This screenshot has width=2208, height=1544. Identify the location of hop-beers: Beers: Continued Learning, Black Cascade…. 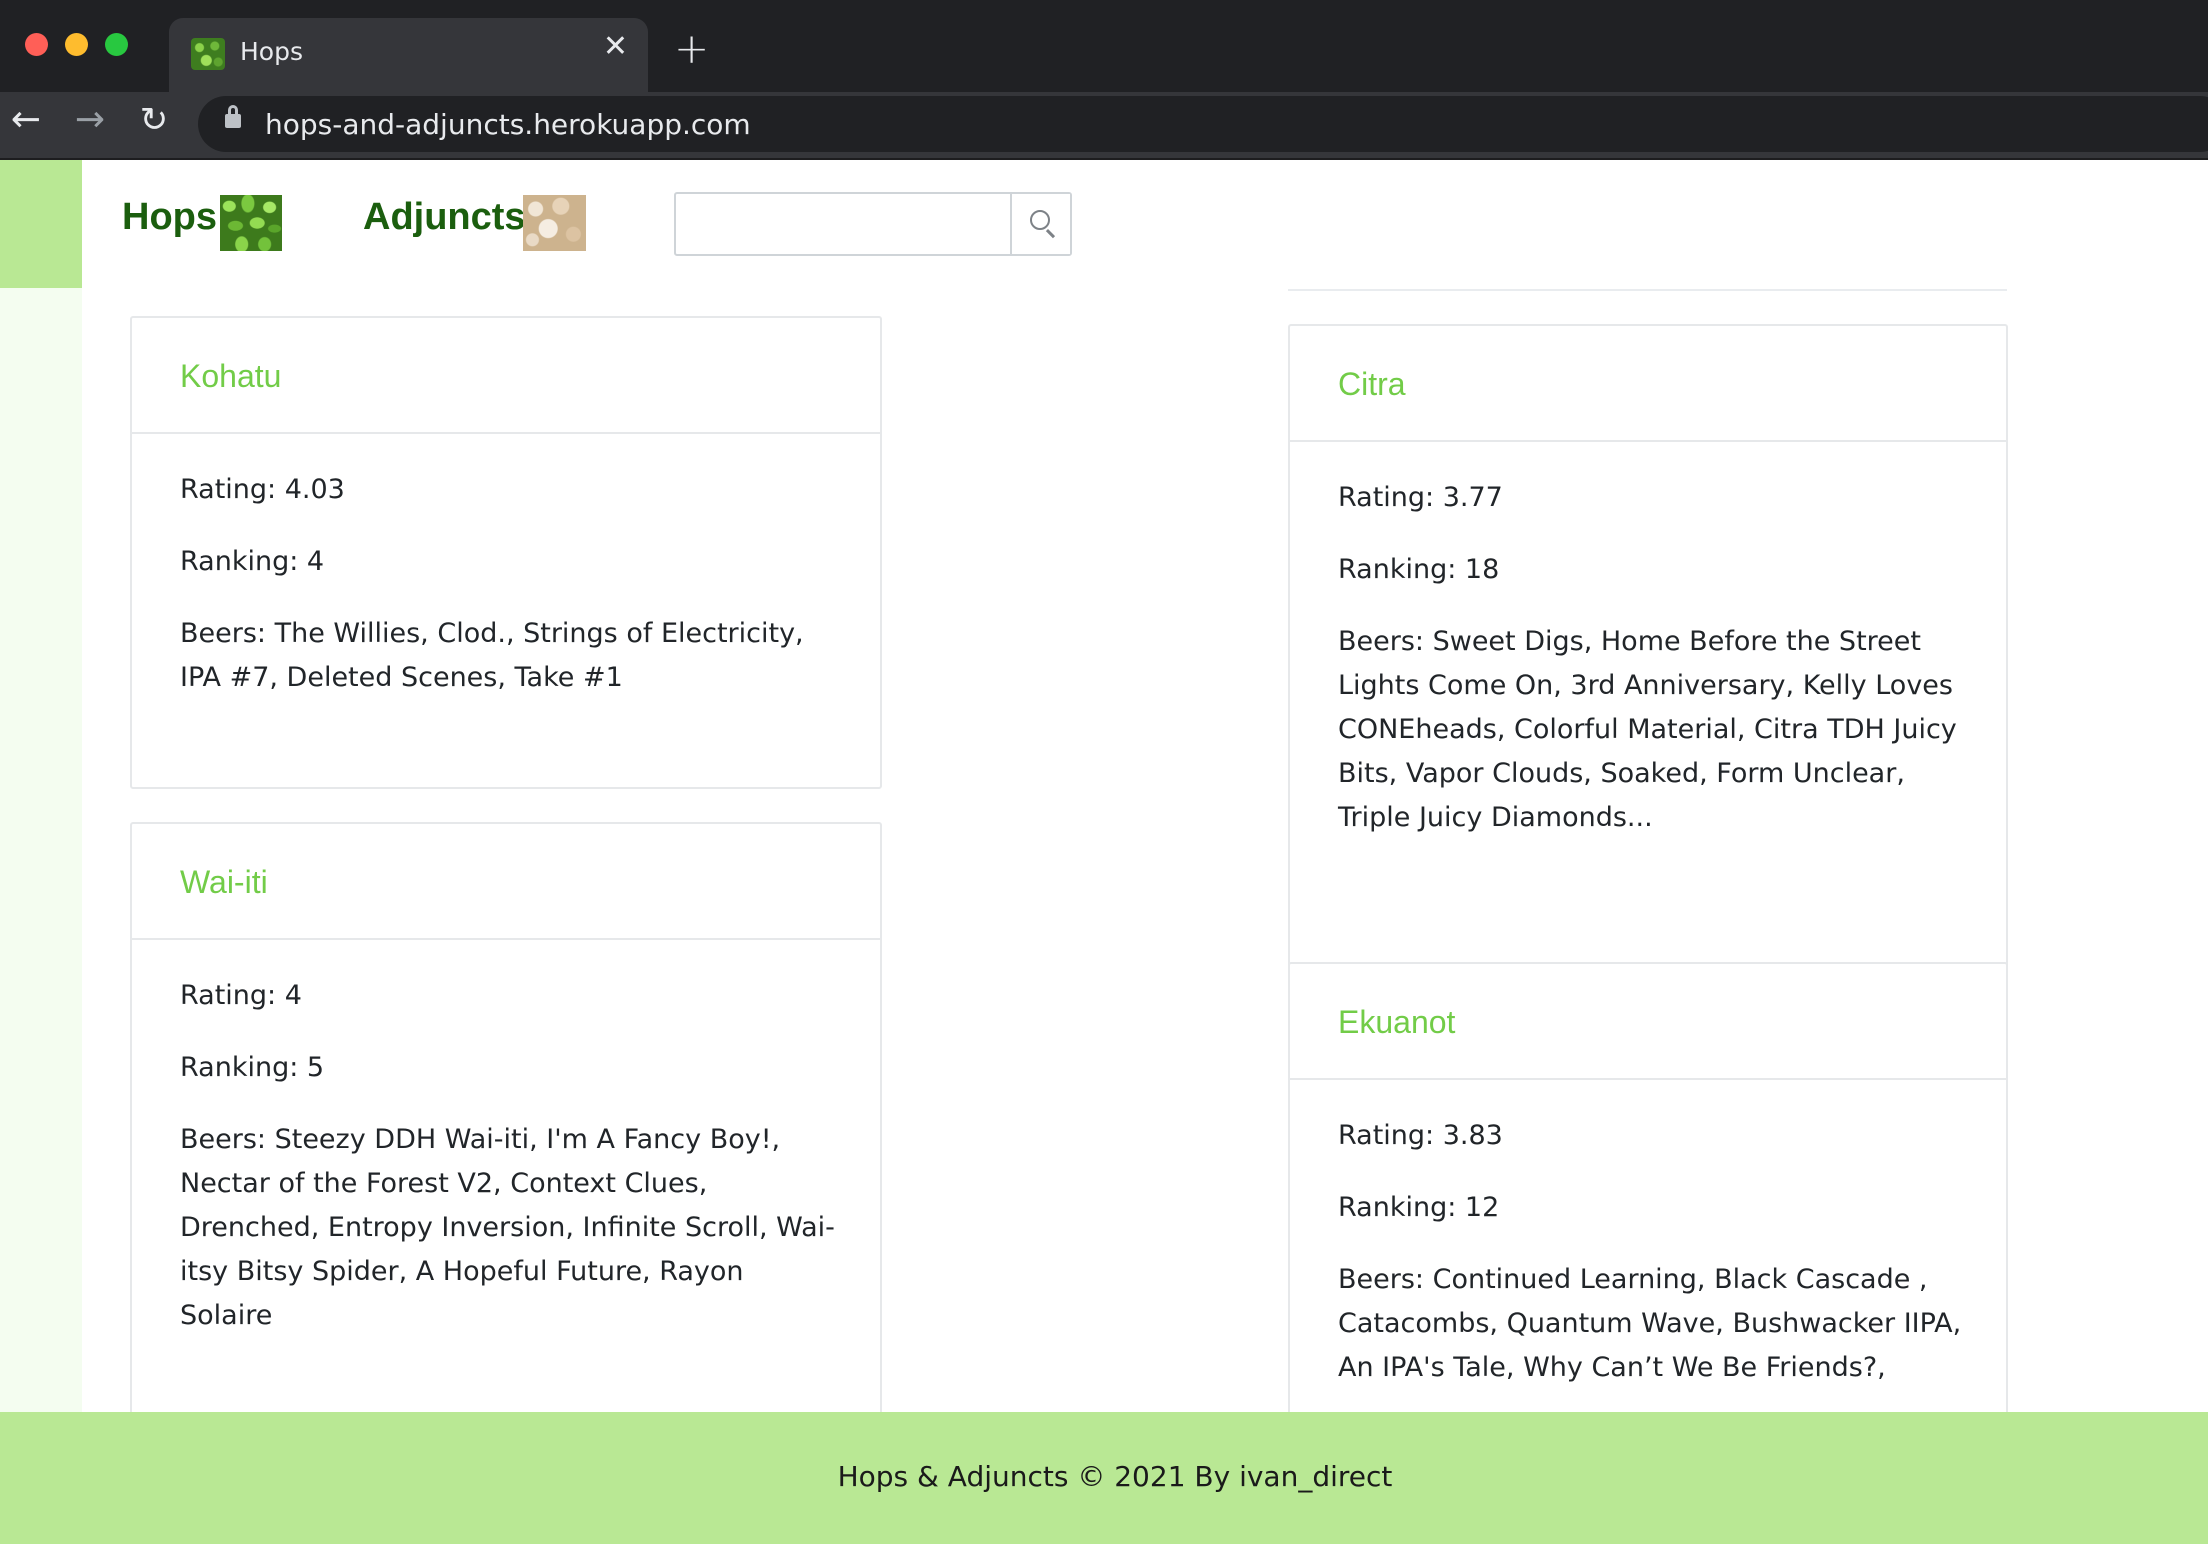
(1650, 1323).